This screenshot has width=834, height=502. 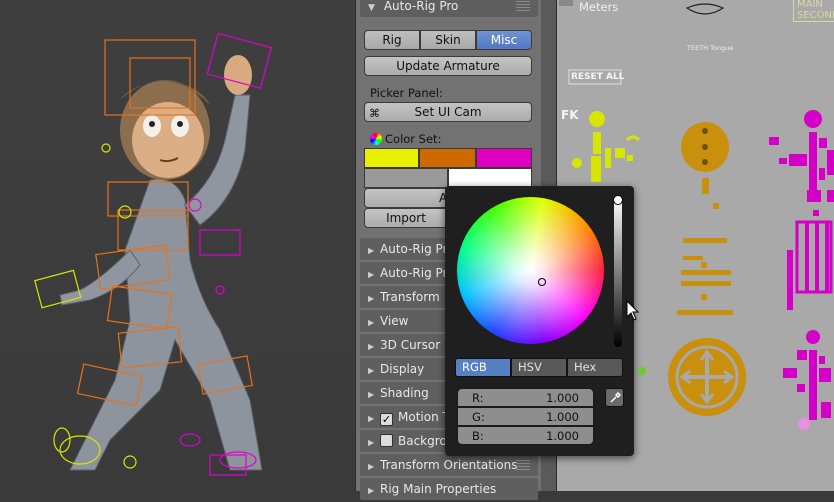 I want to click on section-transform-orientations: ▶ Transform Orientations, so click(x=449, y=465).